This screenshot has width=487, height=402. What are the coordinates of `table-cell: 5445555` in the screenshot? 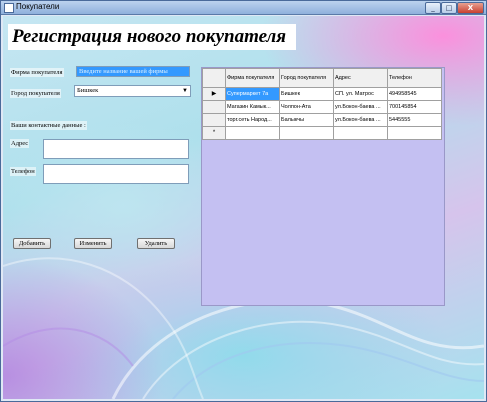 It's located at (414, 120).